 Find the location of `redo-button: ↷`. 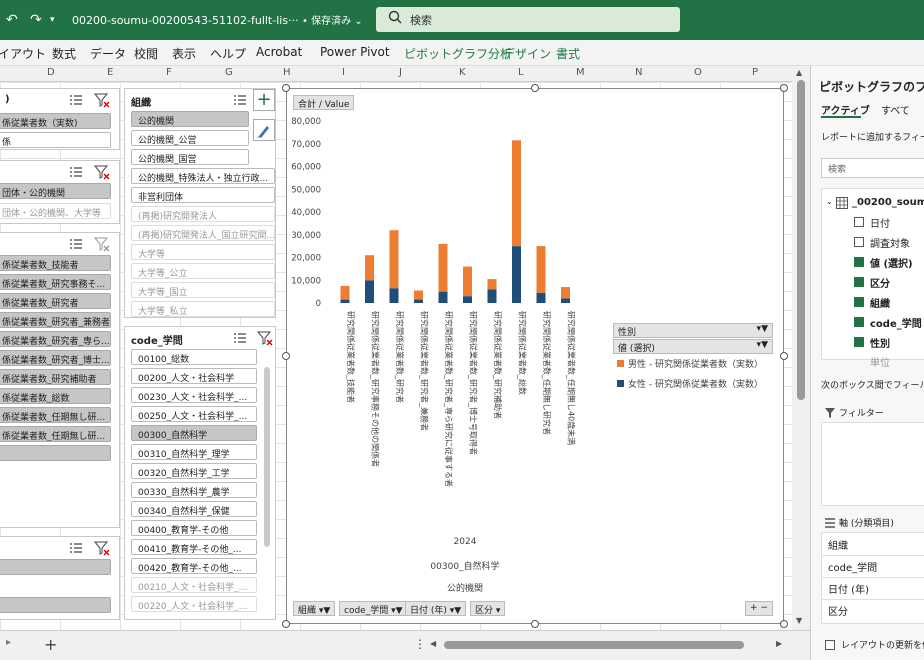

redo-button: ↷ is located at coordinates (36, 20).